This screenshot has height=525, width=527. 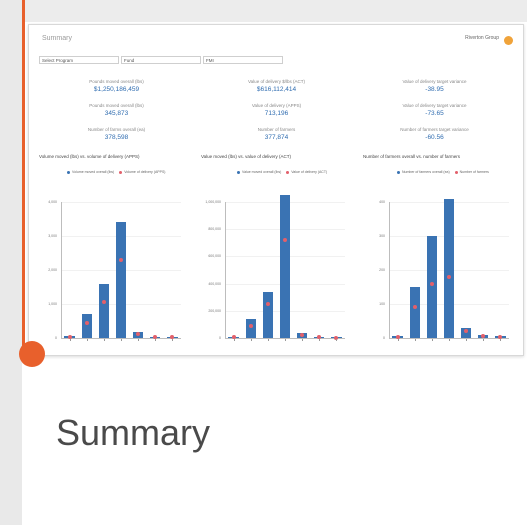 What do you see at coordinates (482, 38) in the screenshot?
I see `brand-logo-text: Riverton Group` at bounding box center [482, 38].